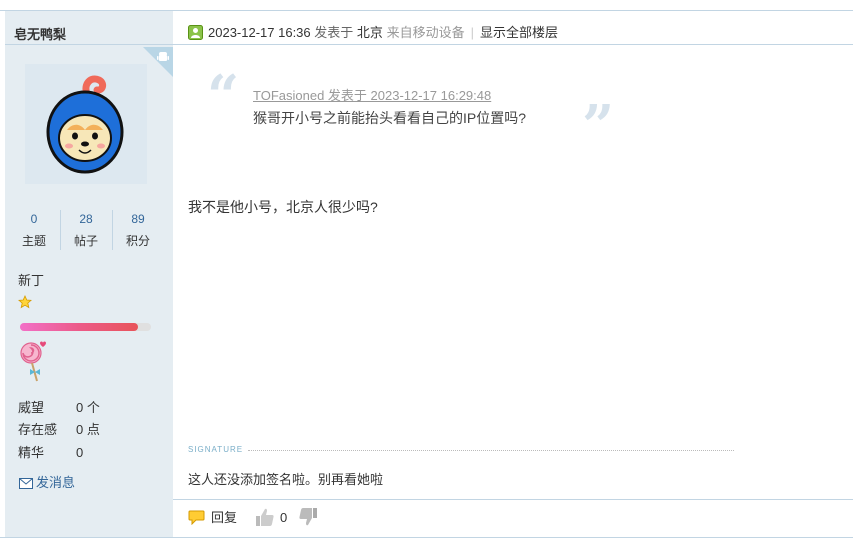  I want to click on android-badge-icon, so click(158, 62).